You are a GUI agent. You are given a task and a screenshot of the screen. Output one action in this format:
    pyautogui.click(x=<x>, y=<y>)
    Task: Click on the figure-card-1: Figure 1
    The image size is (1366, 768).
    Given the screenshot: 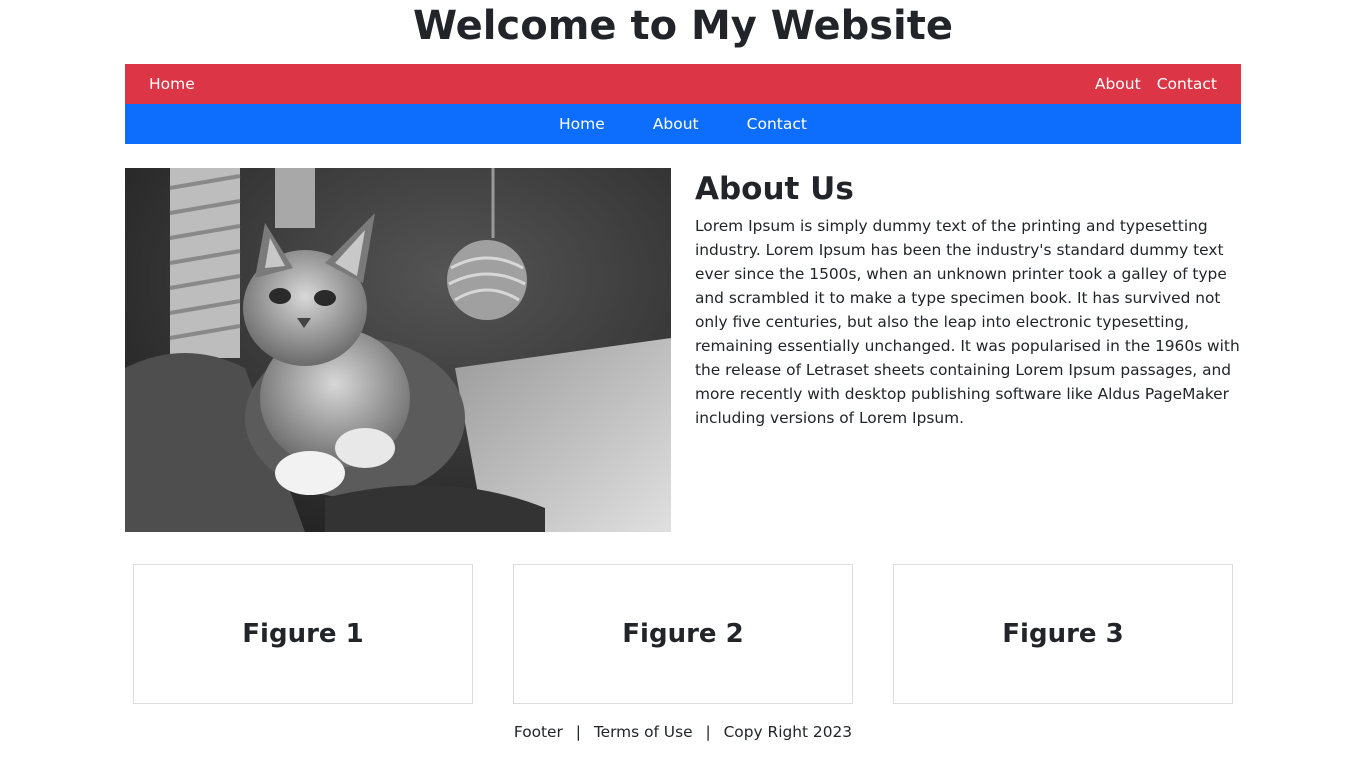 What is the action you would take?
    pyautogui.click(x=303, y=634)
    